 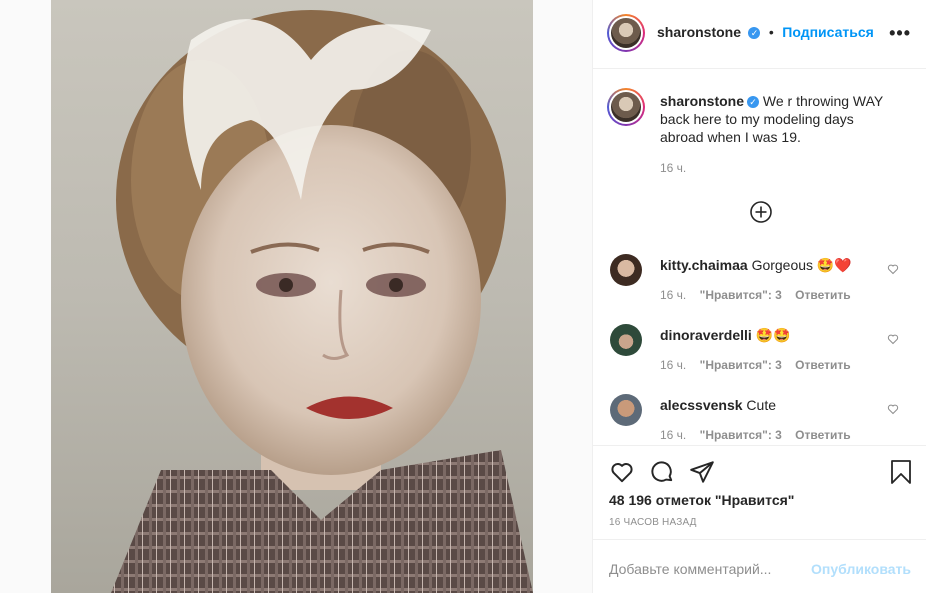 What do you see at coordinates (673, 168) in the screenshot?
I see `caption-time: 16 ч.` at bounding box center [673, 168].